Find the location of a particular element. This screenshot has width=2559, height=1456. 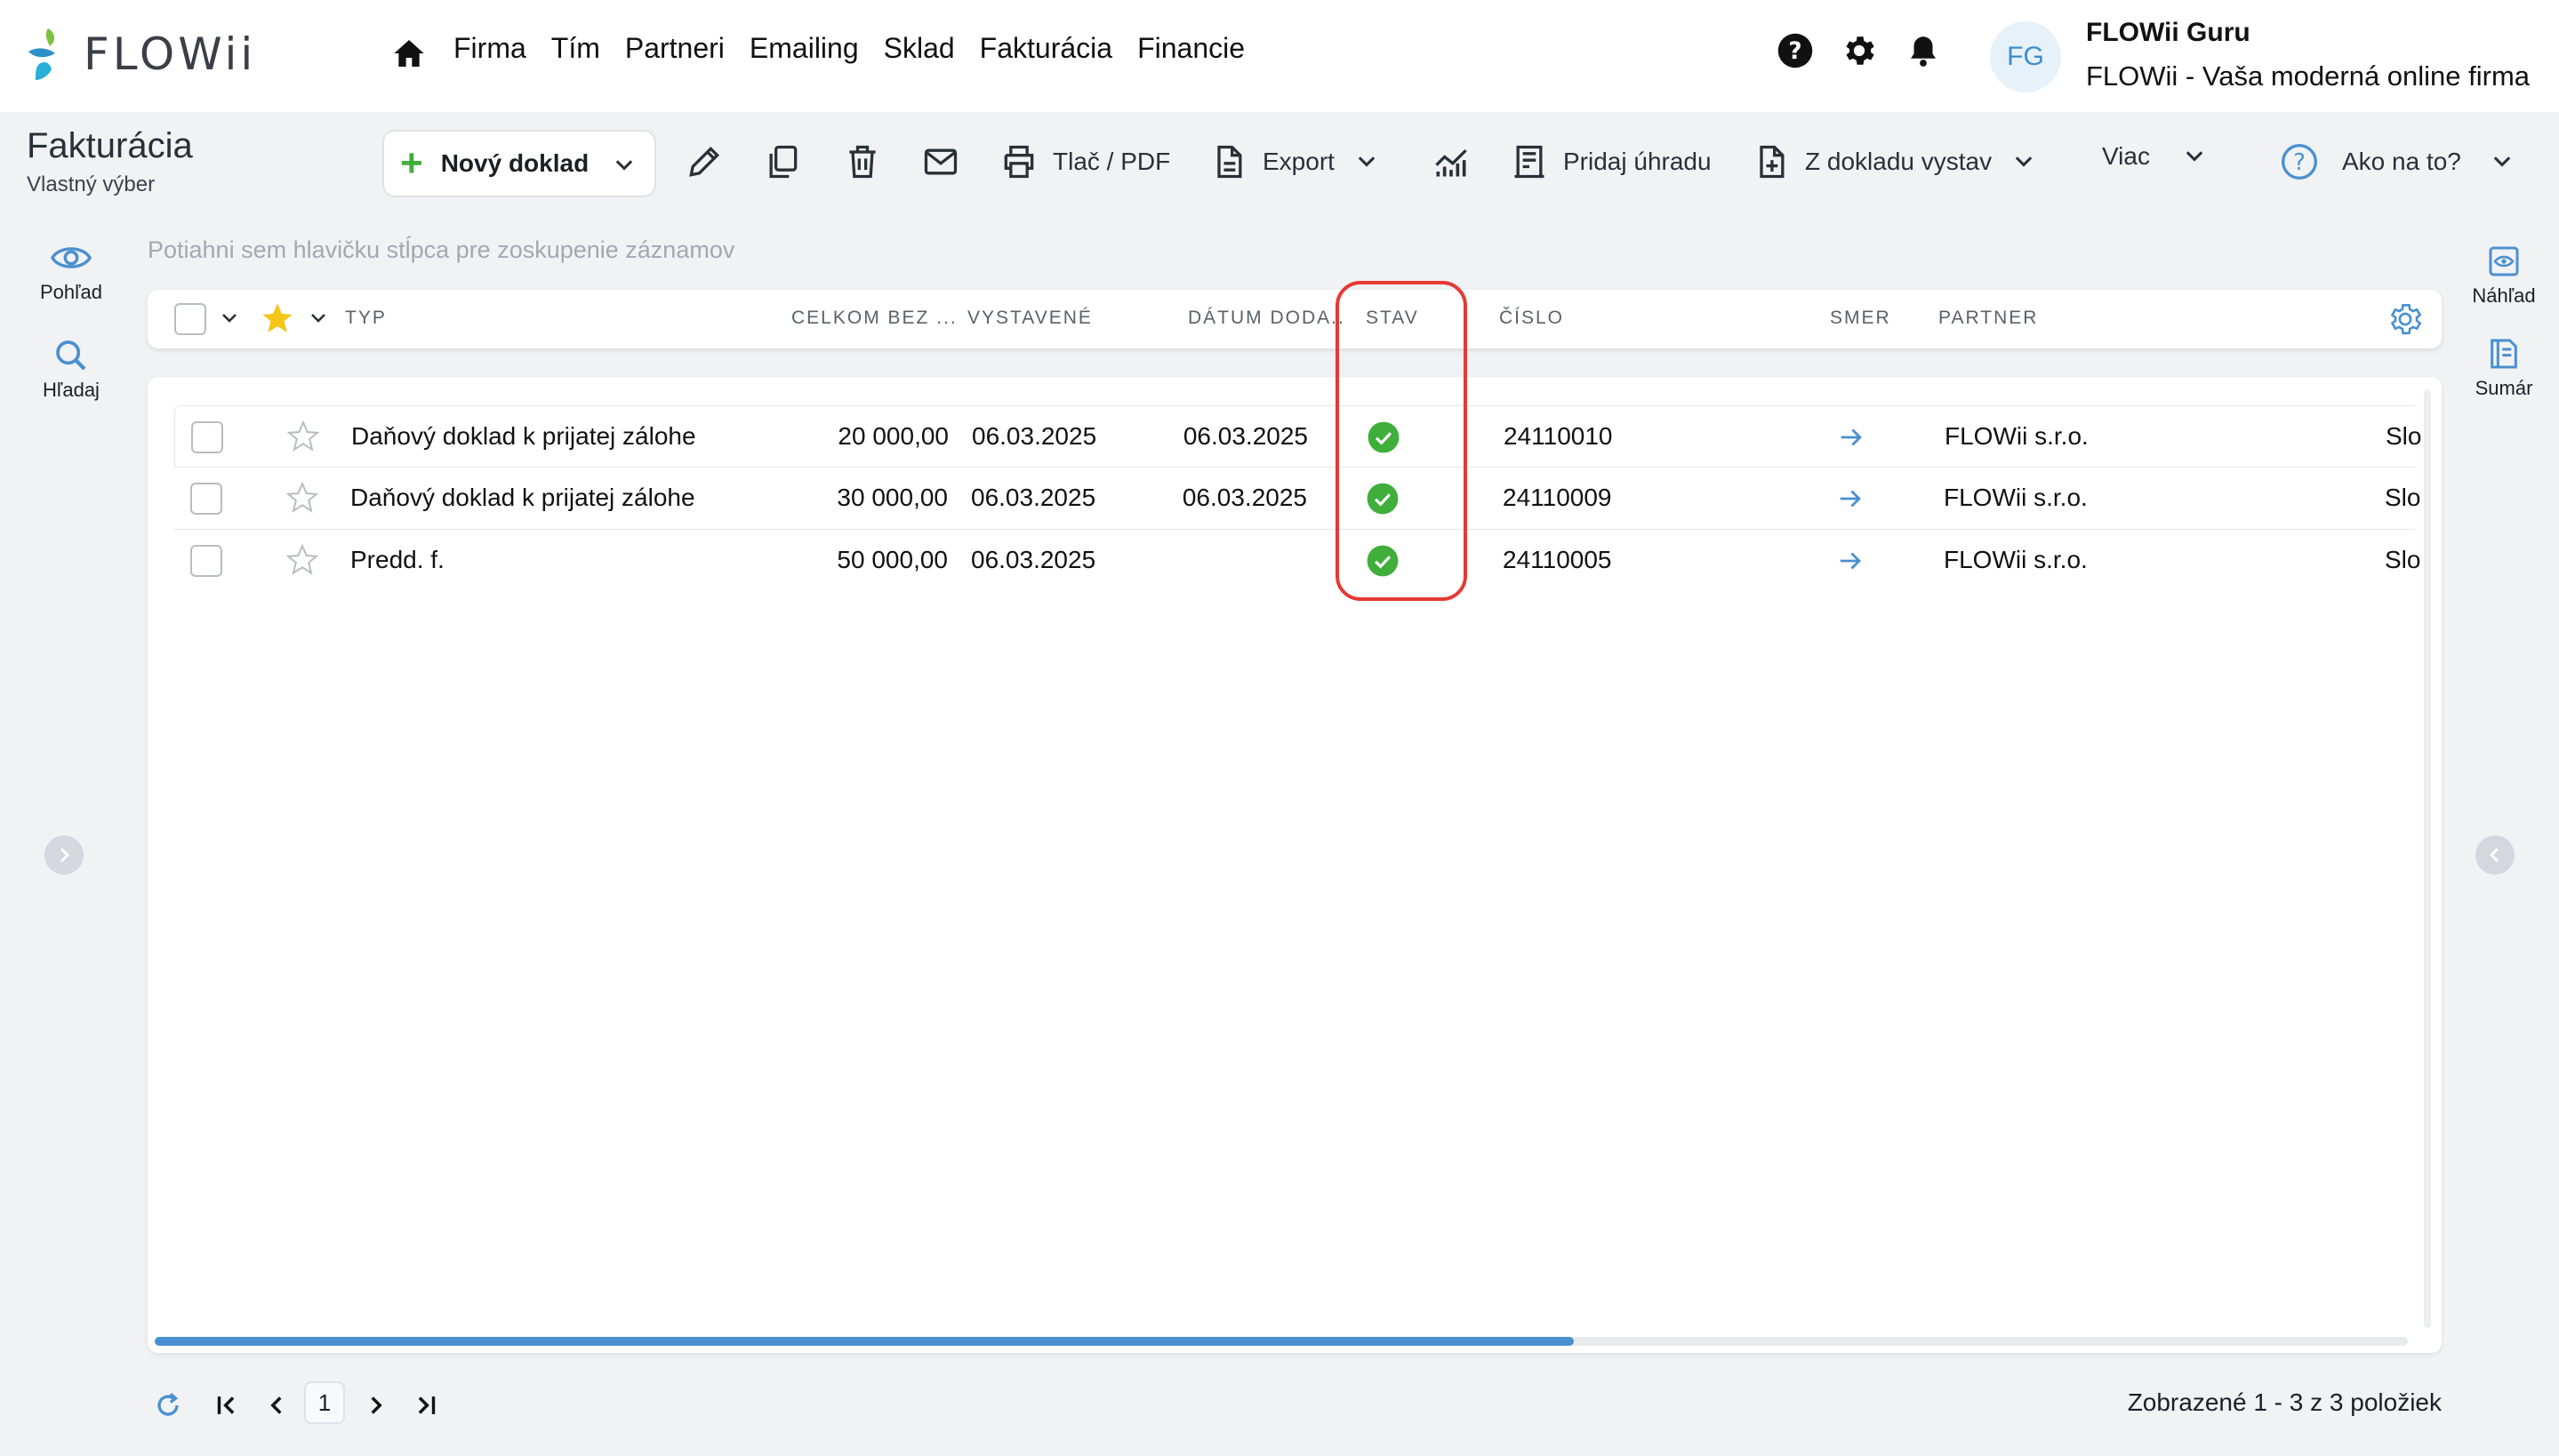

right-panel-toggle is located at coordinates (2495, 855).